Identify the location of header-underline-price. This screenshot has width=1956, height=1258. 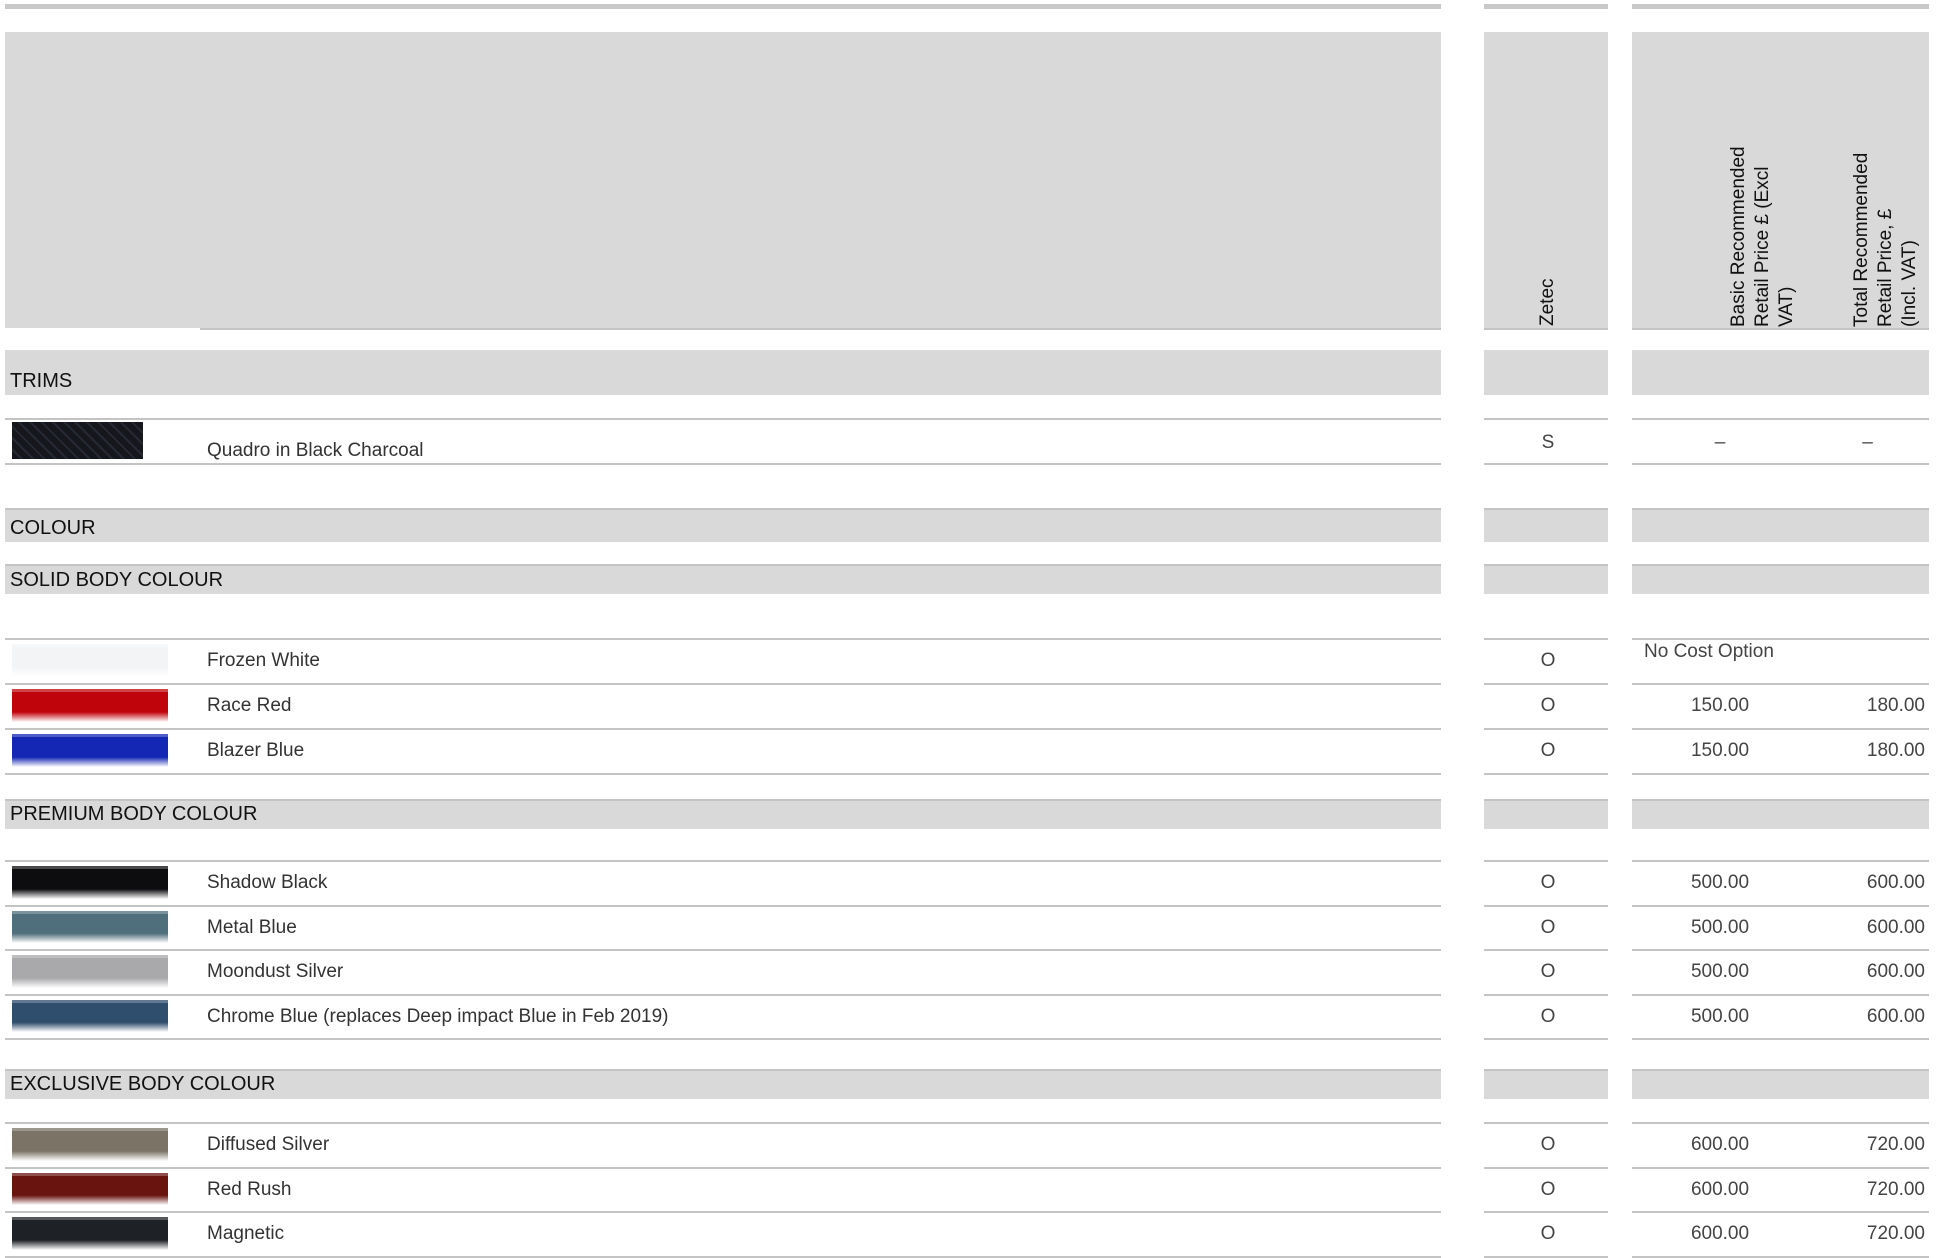
(1780, 329).